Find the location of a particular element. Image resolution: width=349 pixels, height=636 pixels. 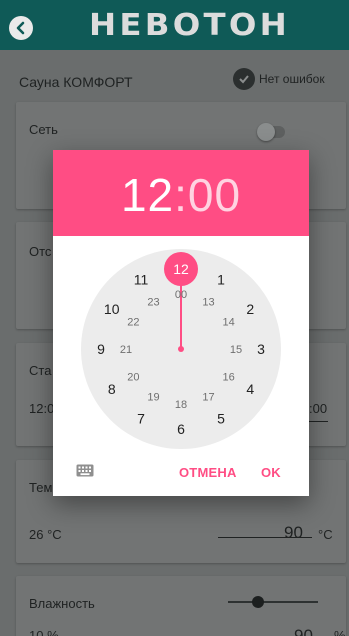

humidity-slider-track is located at coordinates (273, 602).